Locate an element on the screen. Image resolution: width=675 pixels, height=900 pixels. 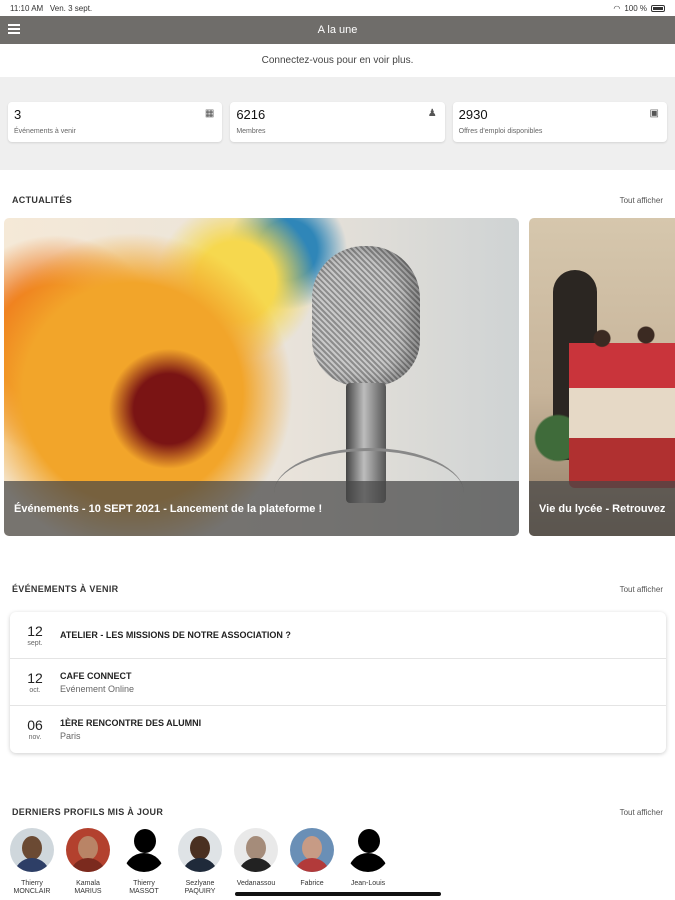
stat-card-events: 3 Événements à venir ▦ is located at coordinates (115, 122).